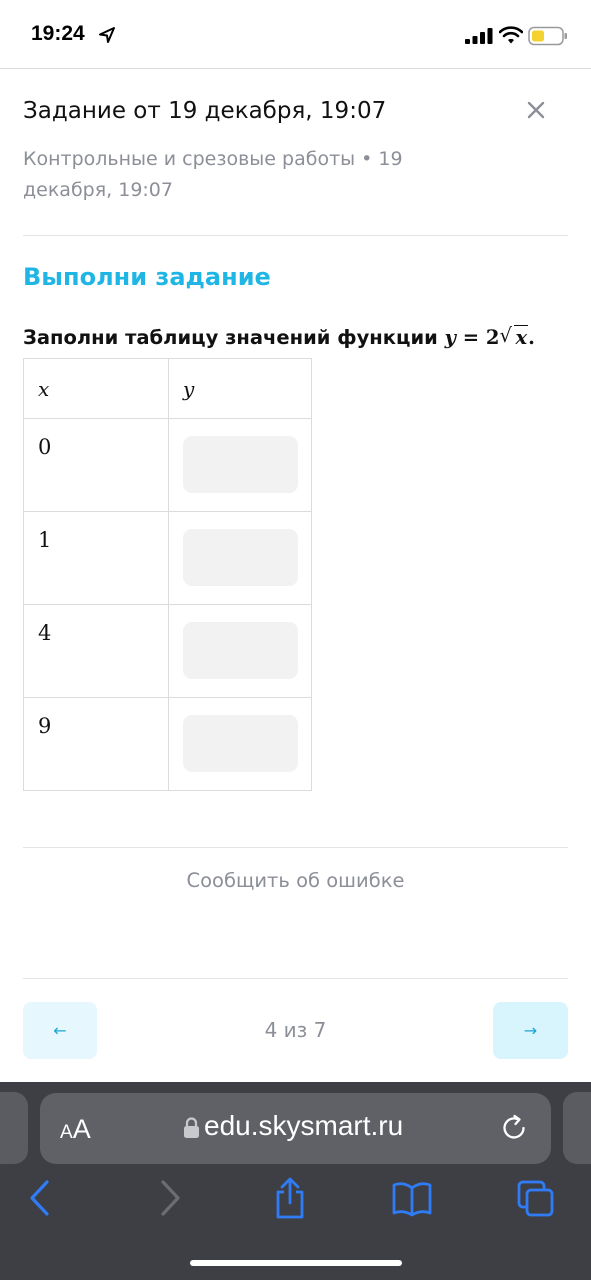 This screenshot has width=591, height=1280. I want to click on formula-coefficient: 2, so click(492, 337).